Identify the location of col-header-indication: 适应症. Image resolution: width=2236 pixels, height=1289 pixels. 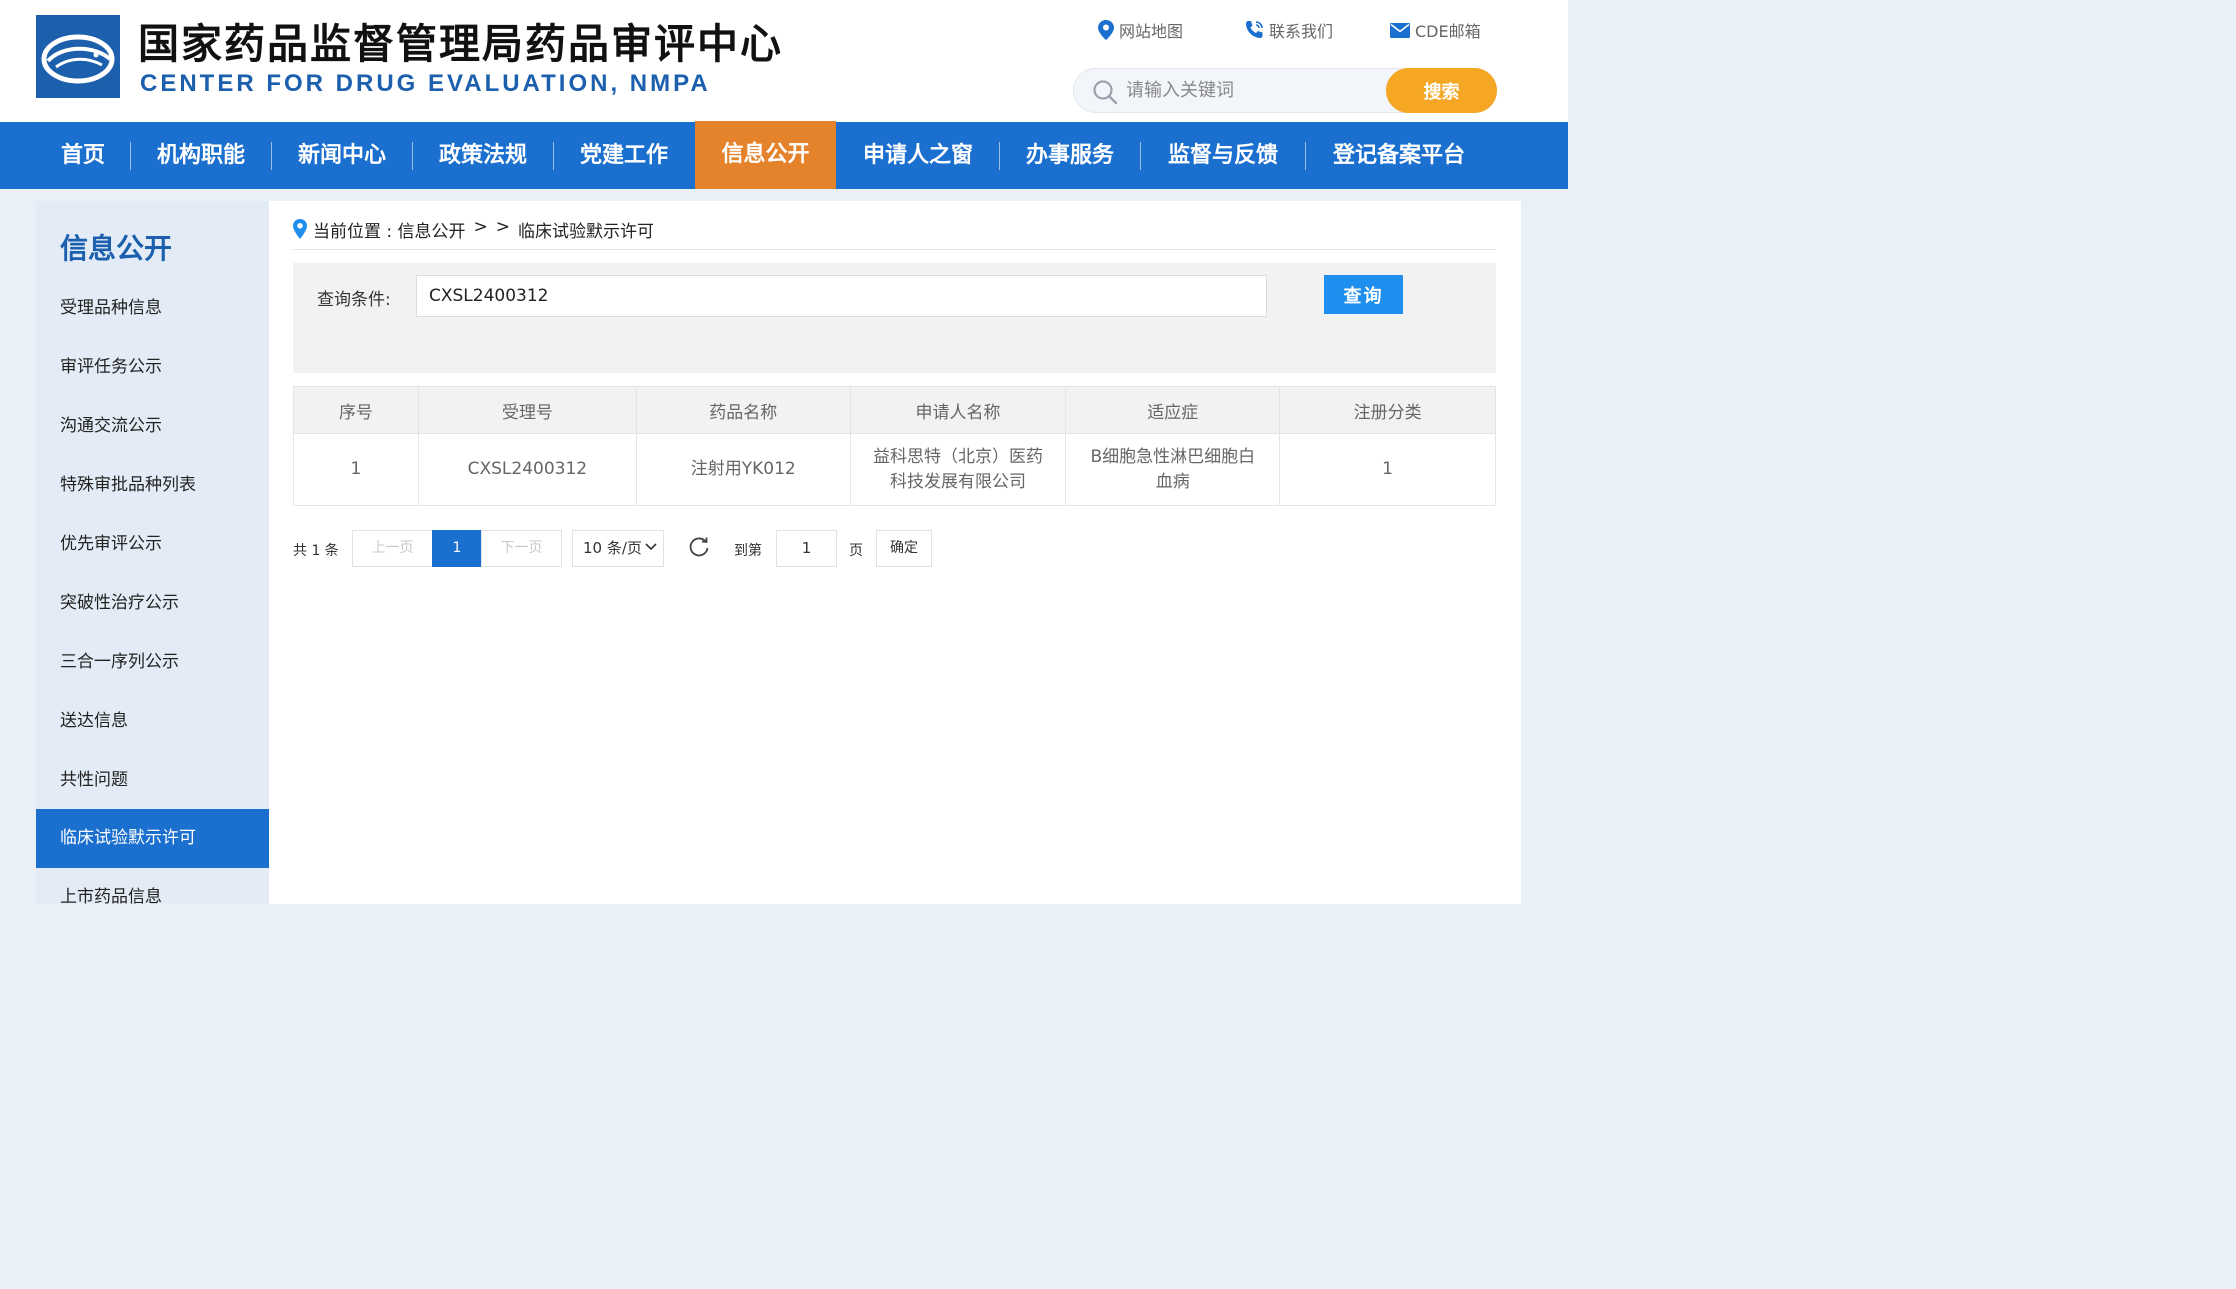
(1173, 410).